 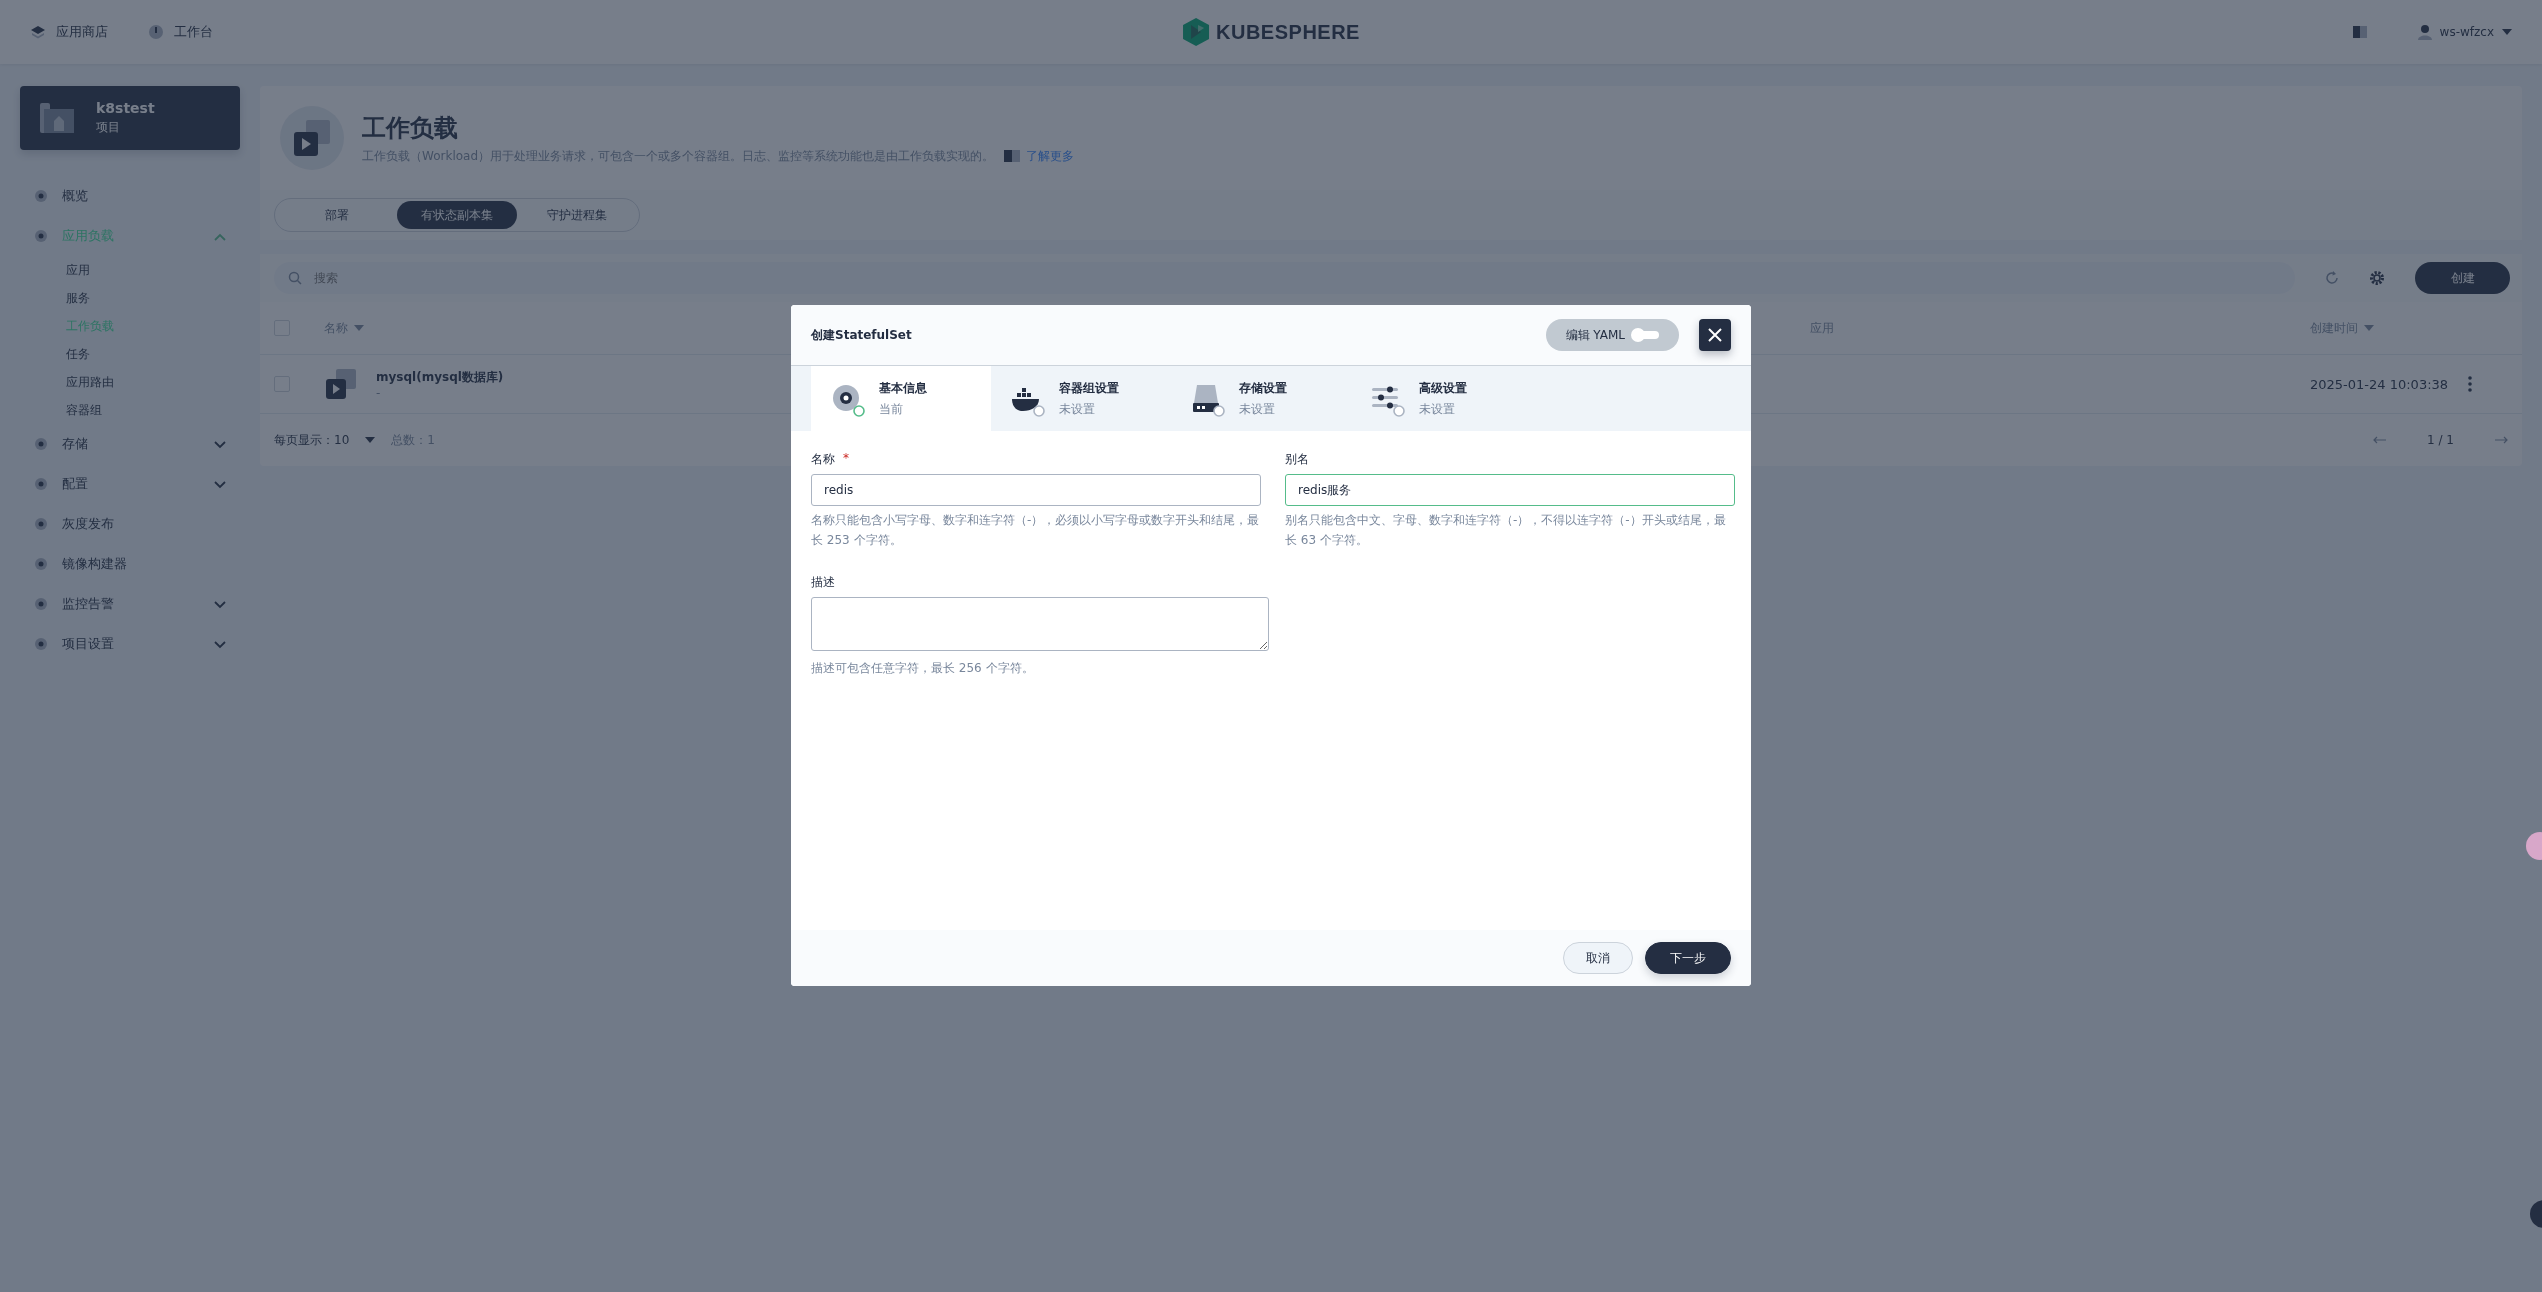 I want to click on workload-subtitle: -, so click(x=379, y=392).